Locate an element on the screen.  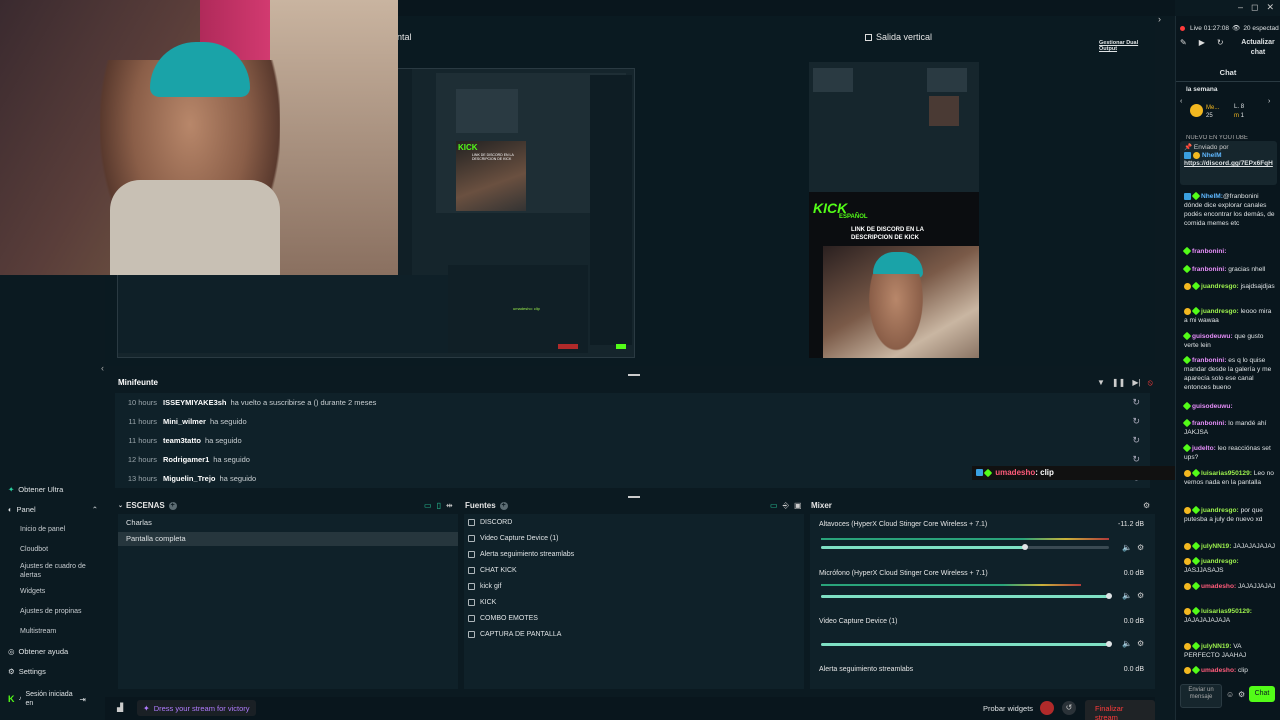
group-icon: ▣ is located at coordinates (798, 506).